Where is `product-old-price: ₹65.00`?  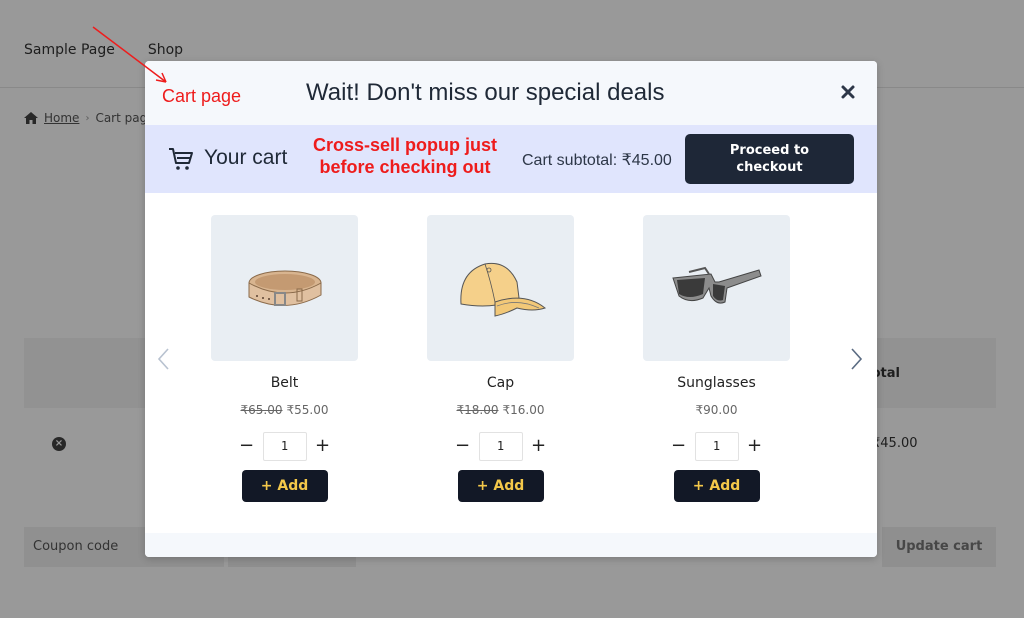 product-old-price: ₹65.00 is located at coordinates (261, 410).